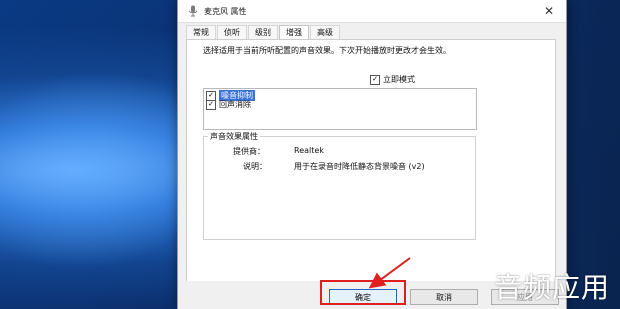 This screenshot has height=309, width=620. I want to click on watermark-text: 音频应用, so click(551, 287).